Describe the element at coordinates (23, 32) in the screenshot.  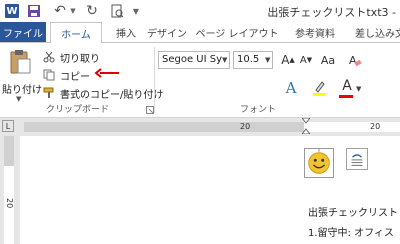
I see `tab-file: ファイル` at that location.